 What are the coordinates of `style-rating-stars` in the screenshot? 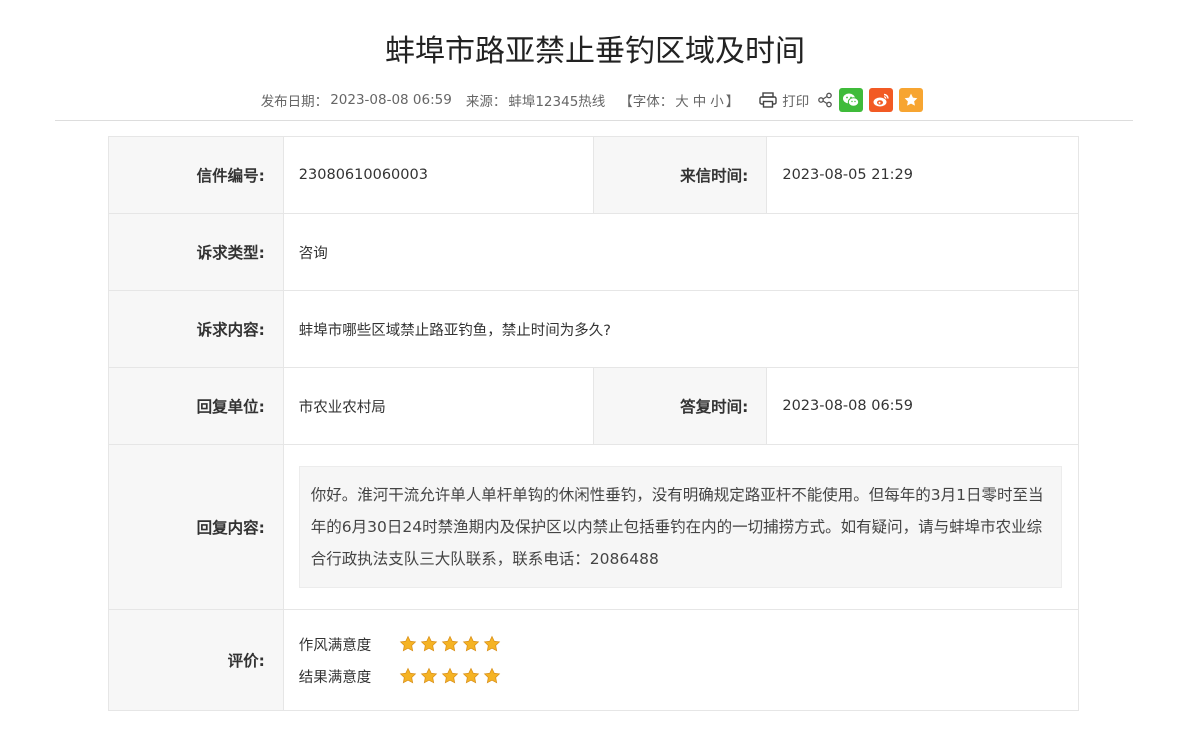 It's located at (451, 644).